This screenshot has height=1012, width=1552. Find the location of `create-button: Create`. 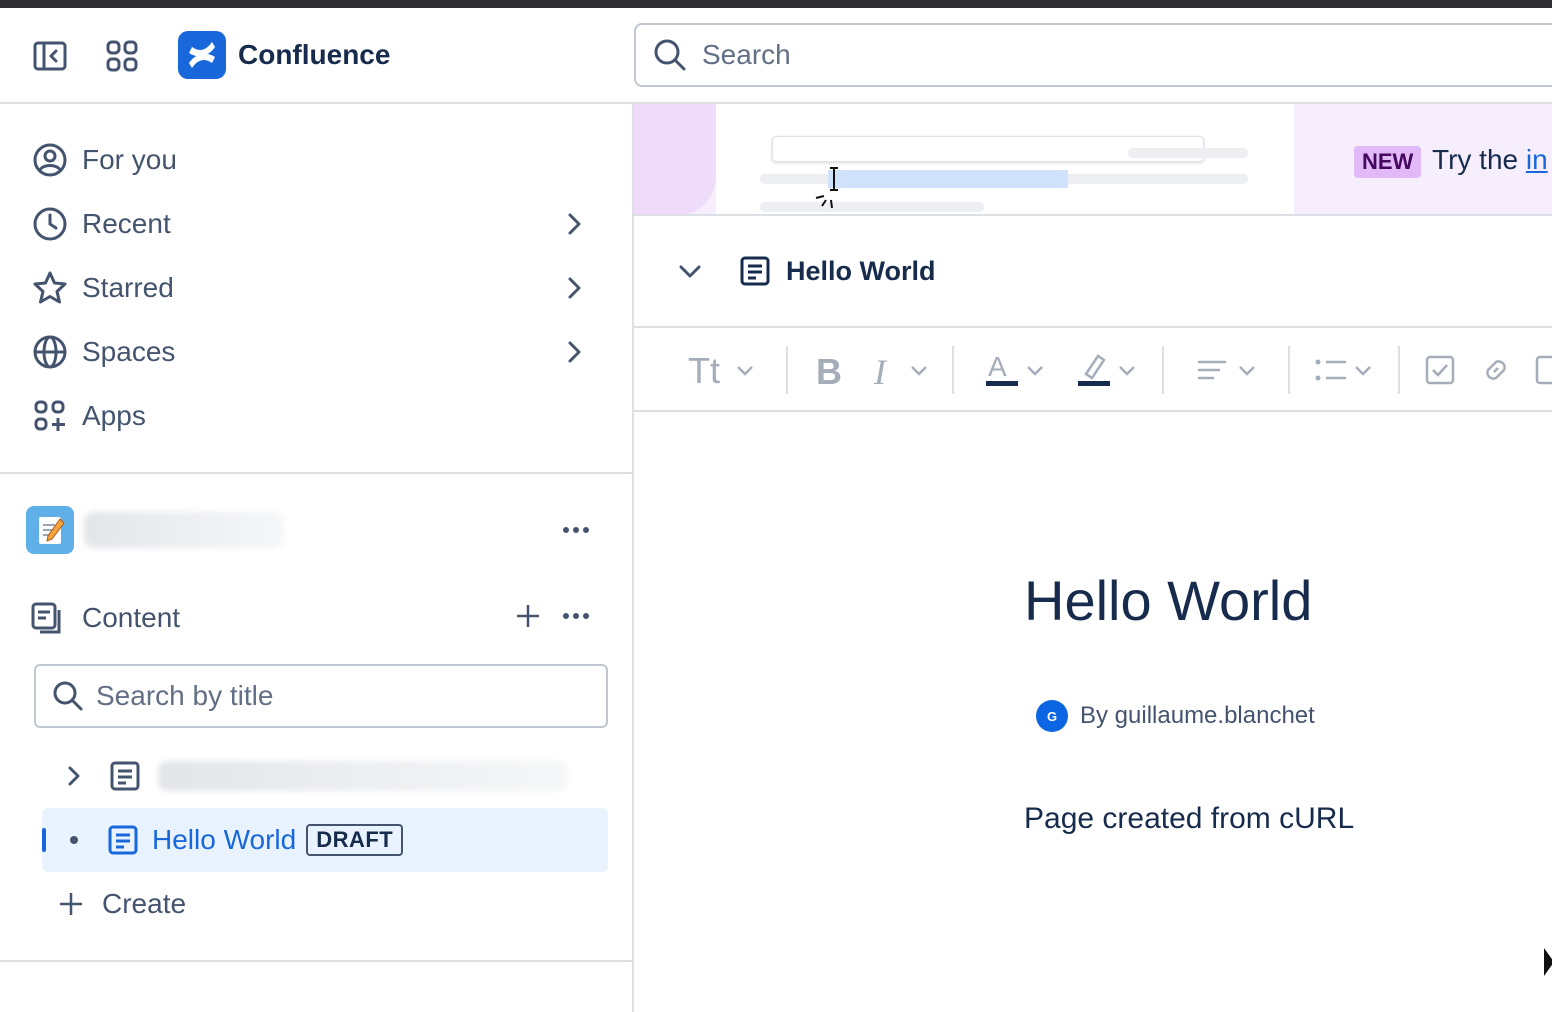

create-button: Create is located at coordinates (122, 904).